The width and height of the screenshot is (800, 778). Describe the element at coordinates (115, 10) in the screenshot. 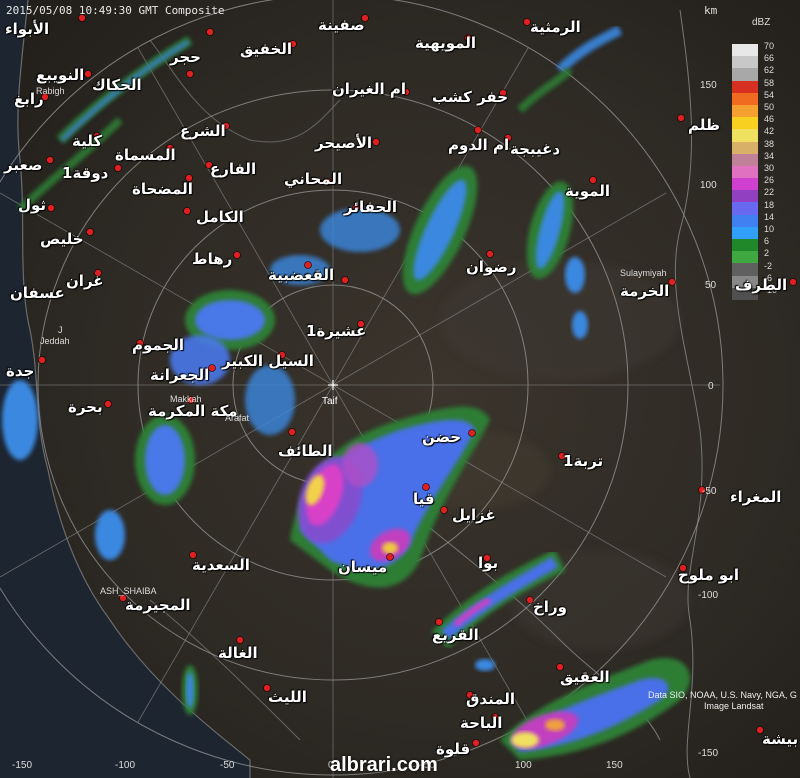

I see `timestamp-header: 2015/05/08 10:49:30 GMT Composite` at that location.